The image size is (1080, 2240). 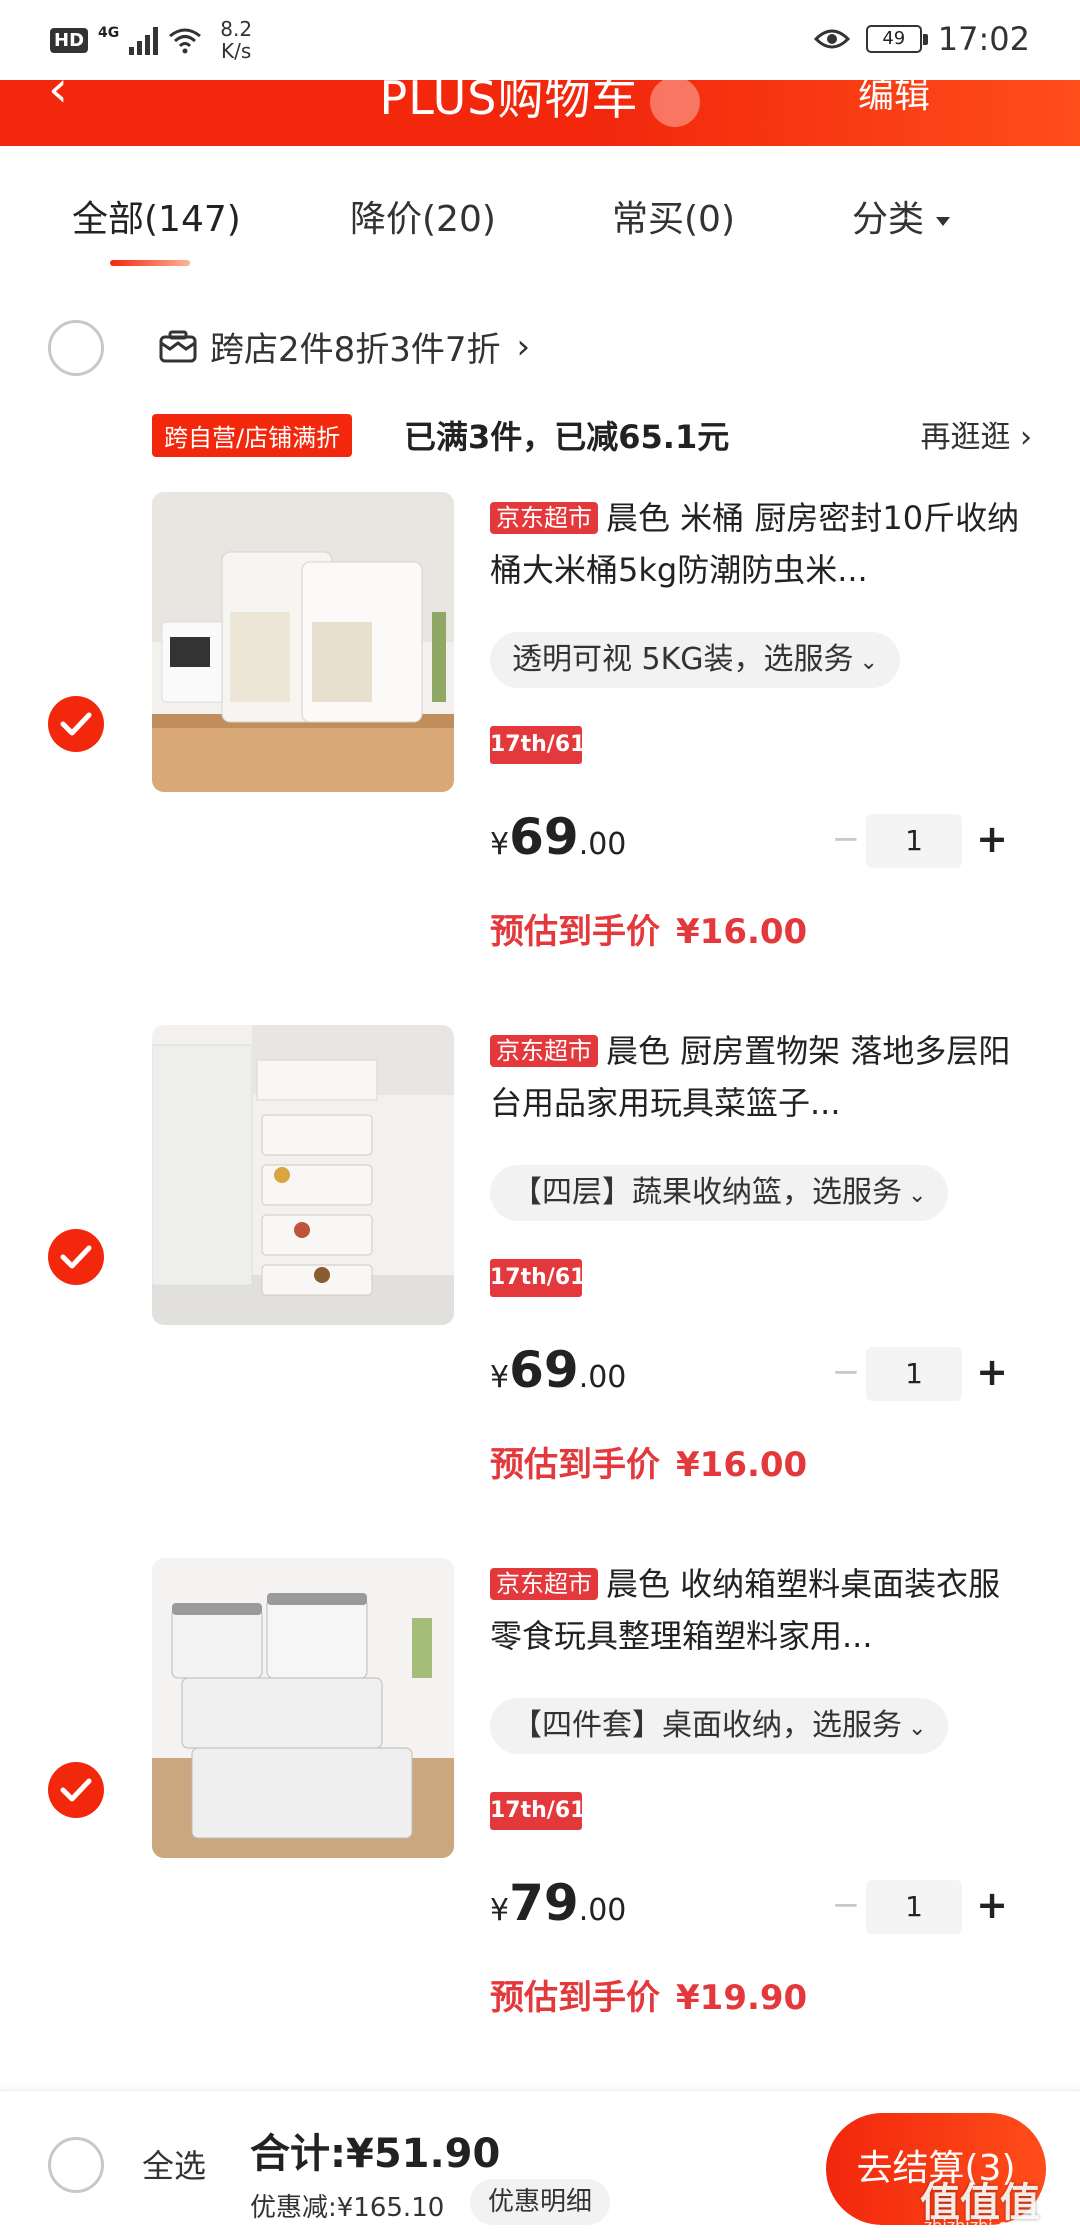 I want to click on signal-icon, so click(x=144, y=40).